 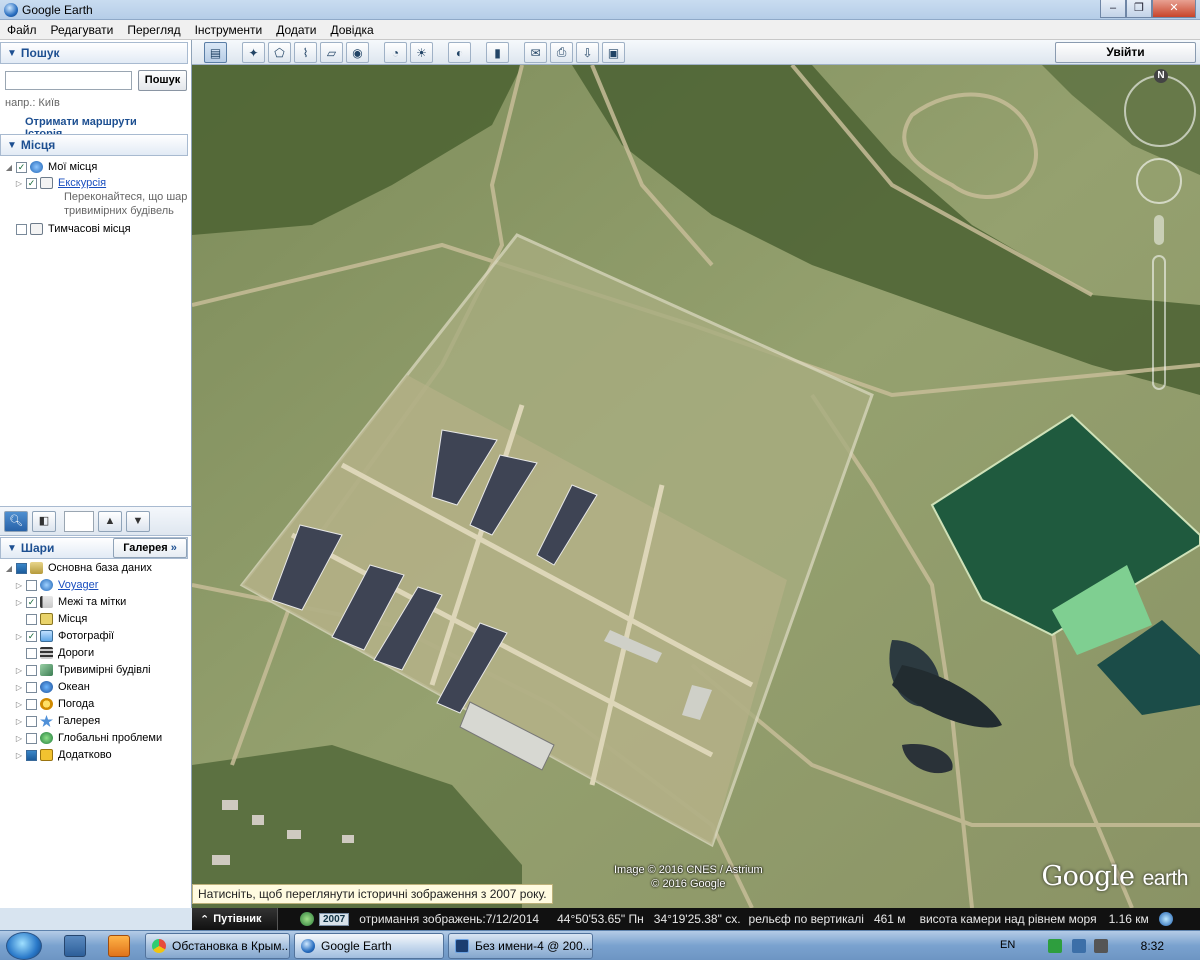 I want to click on record-tour-icon: ◉, so click(x=357, y=52).